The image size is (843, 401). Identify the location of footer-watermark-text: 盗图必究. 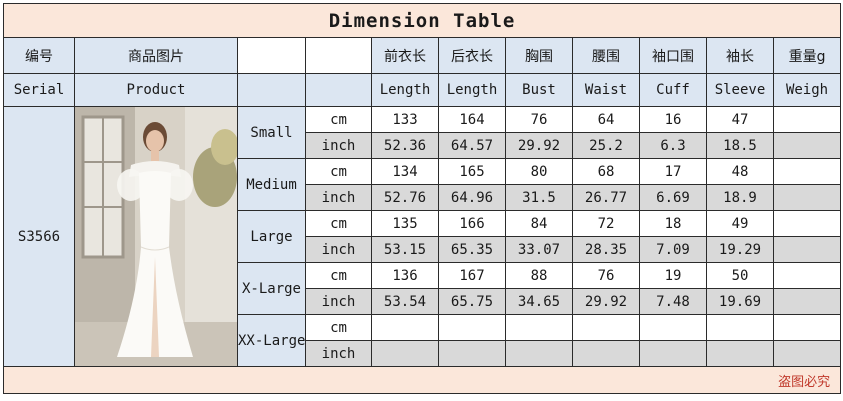
(422, 380).